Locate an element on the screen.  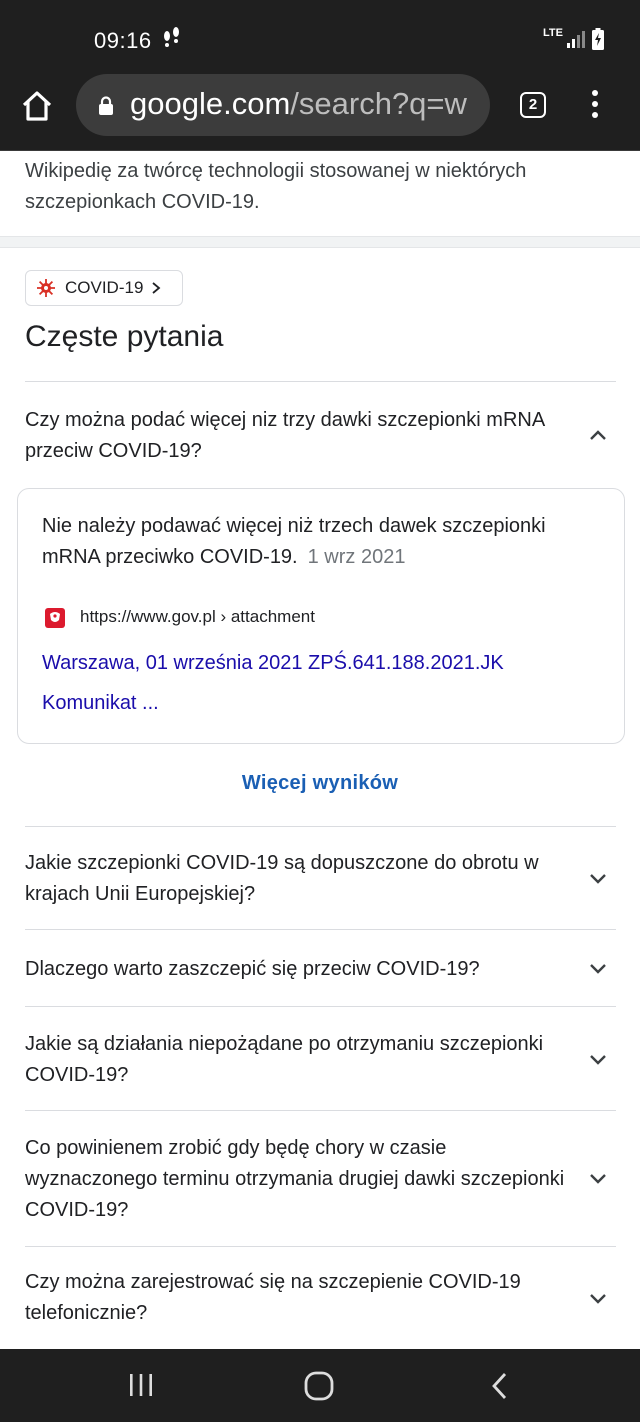
url-text: google.com/search?q=w is located at coordinates (298, 104).